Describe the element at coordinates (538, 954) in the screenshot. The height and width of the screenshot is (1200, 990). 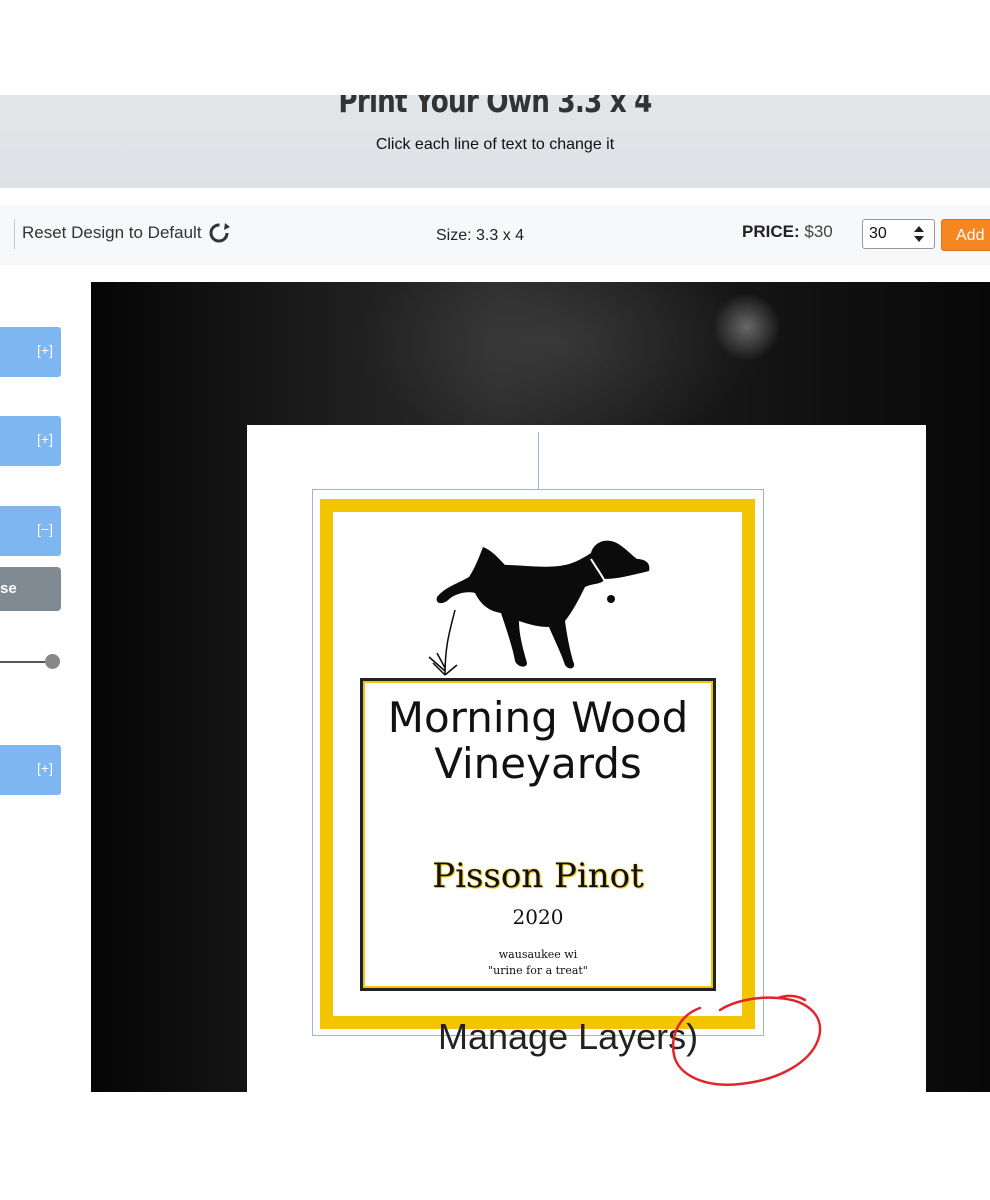
I see `location-line: wausaukee wi` at that location.